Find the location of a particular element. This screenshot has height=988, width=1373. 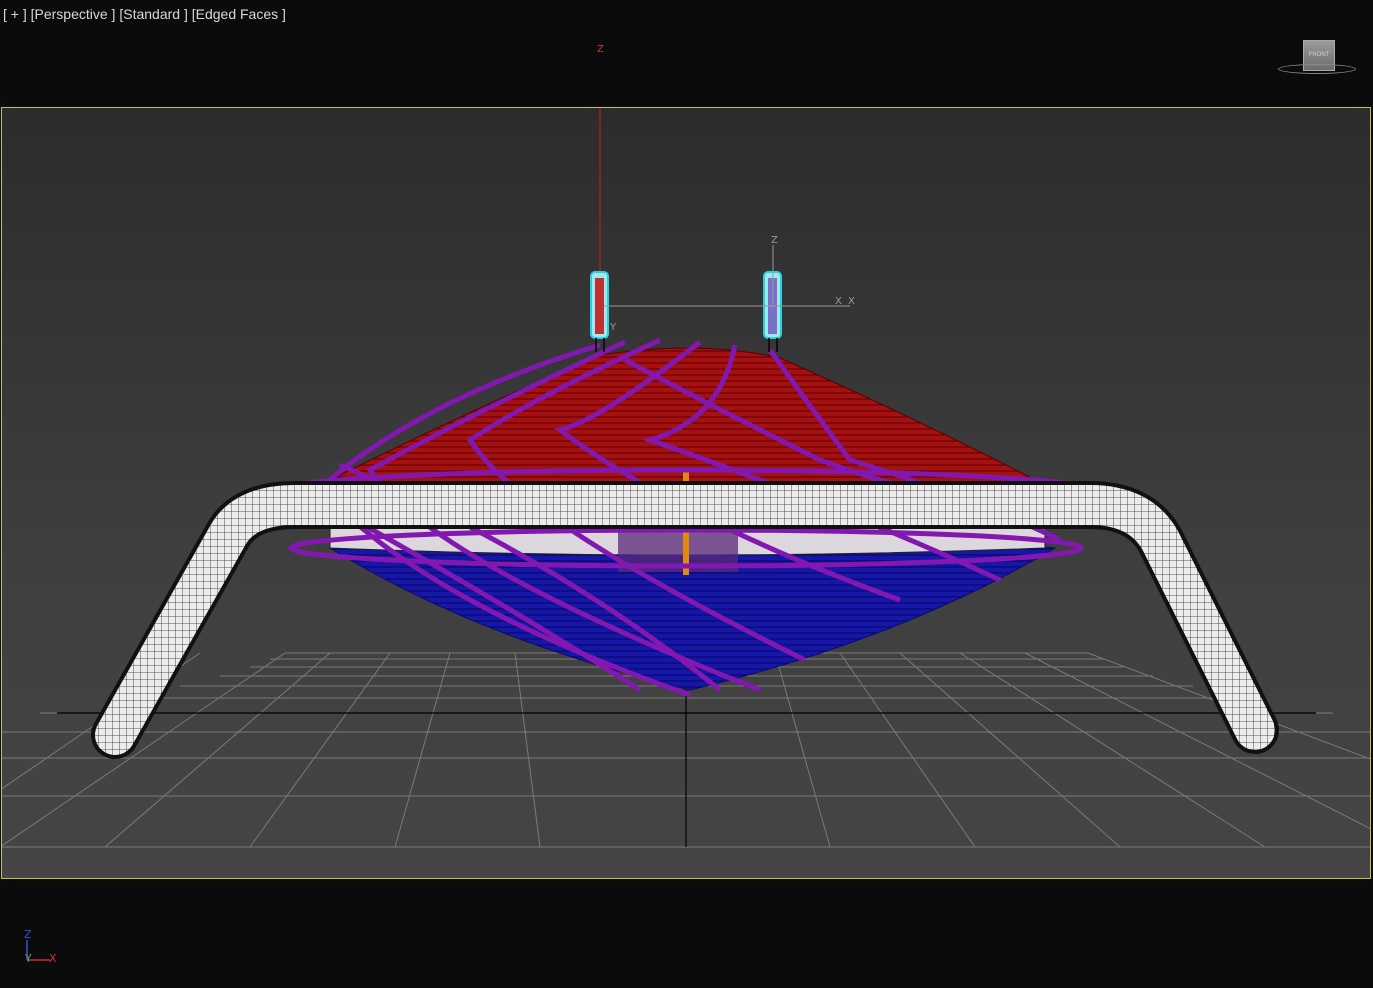

gizmo-x-small-label: X is located at coordinates (838, 301).